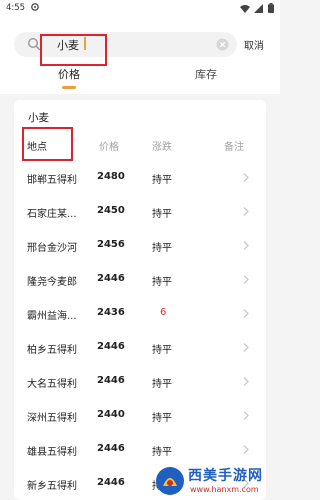 The width and height of the screenshot is (320, 500). Describe the element at coordinates (170, 481) in the screenshot. I see `watermark-logo-icon` at that location.